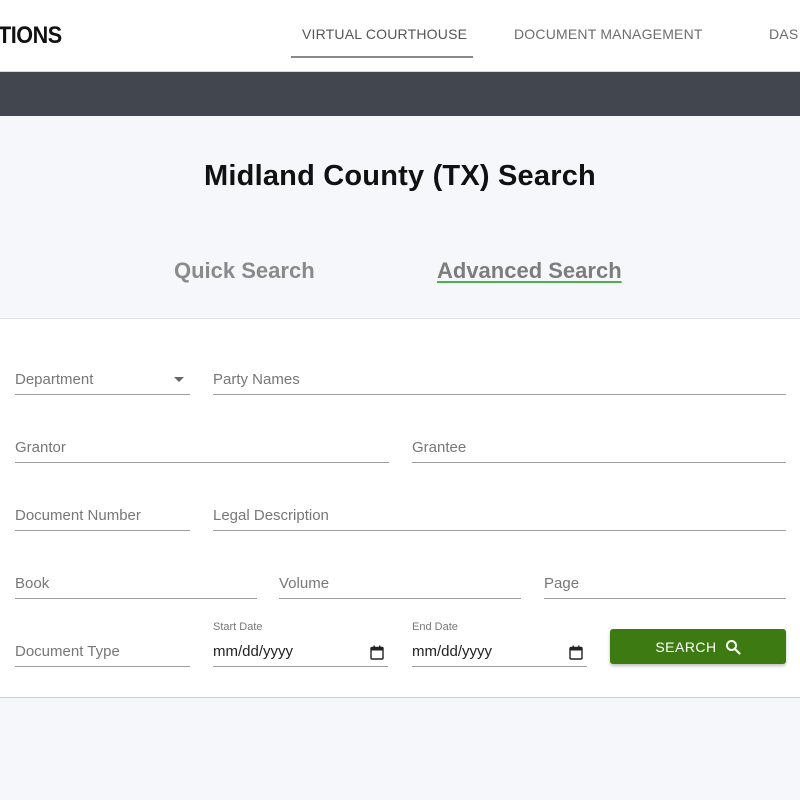 This screenshot has height=800, width=800. What do you see at coordinates (733, 647) in the screenshot?
I see `search-icon` at bounding box center [733, 647].